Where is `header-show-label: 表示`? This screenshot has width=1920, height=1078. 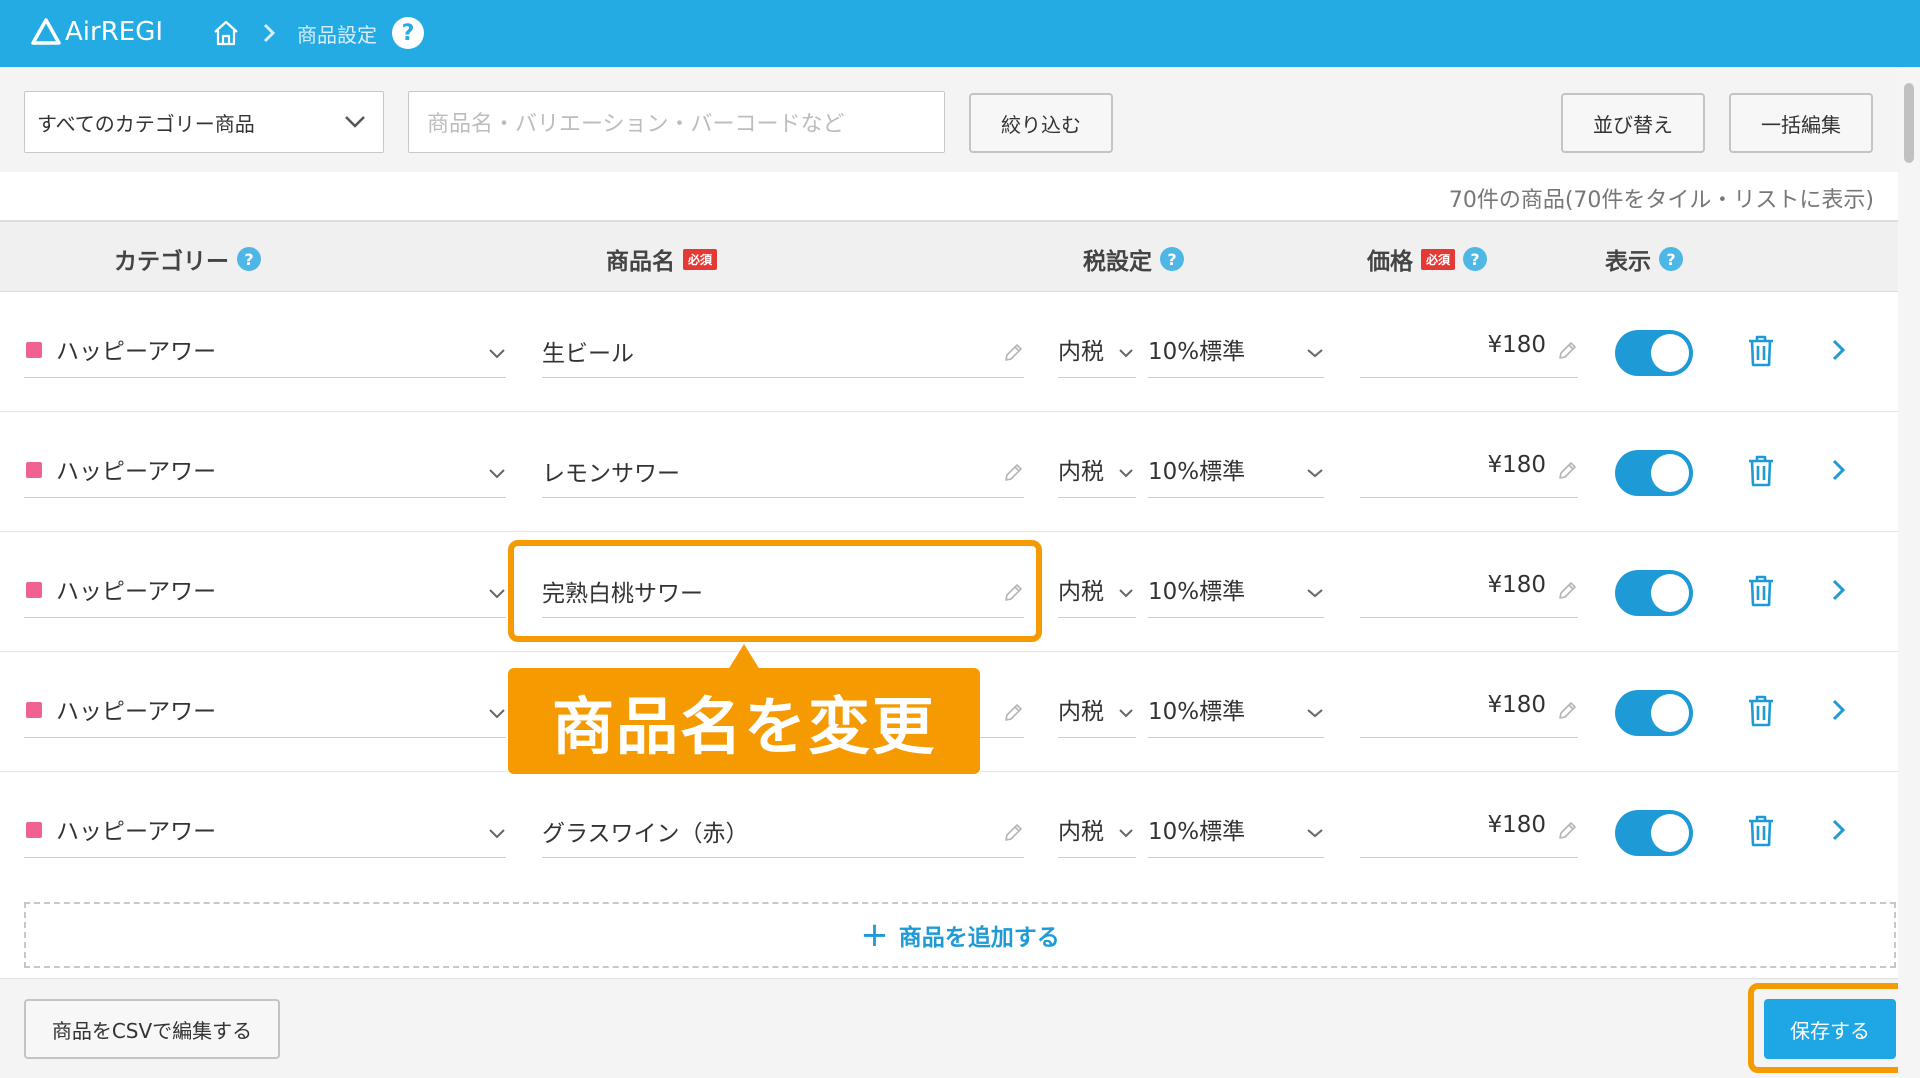 header-show-label: 表示 is located at coordinates (1628, 262).